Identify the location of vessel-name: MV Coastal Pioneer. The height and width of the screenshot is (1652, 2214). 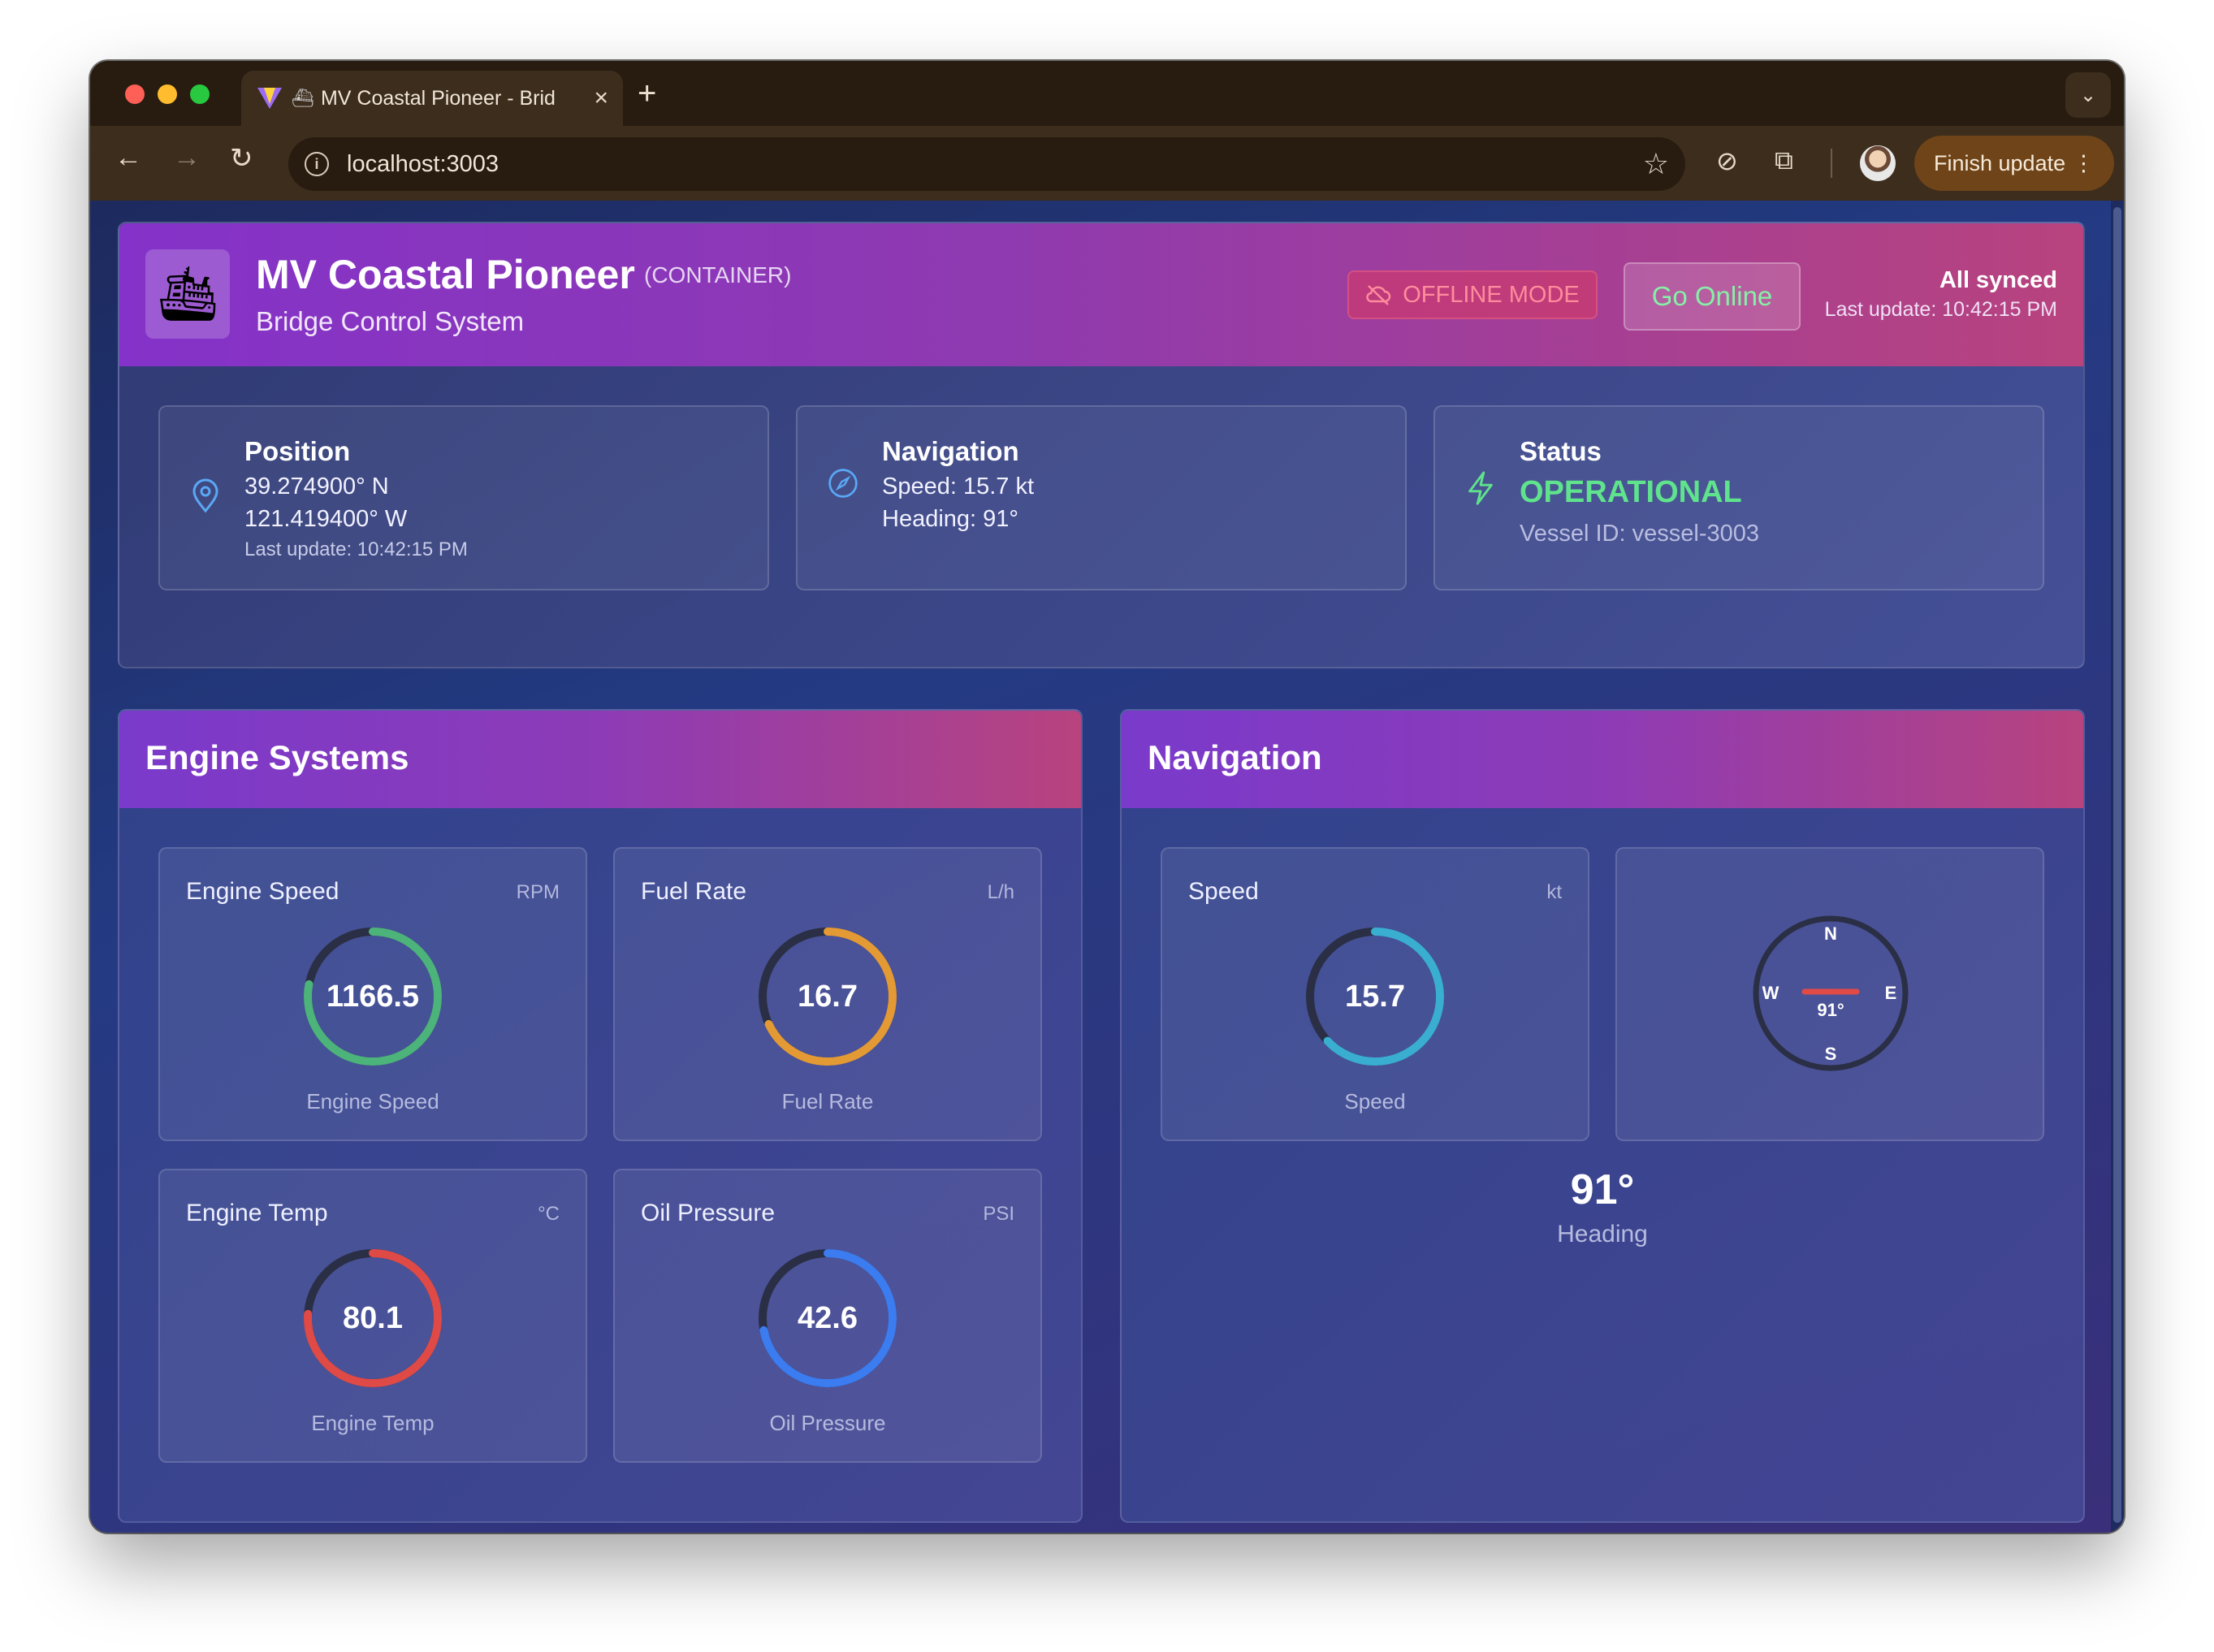
(445, 274).